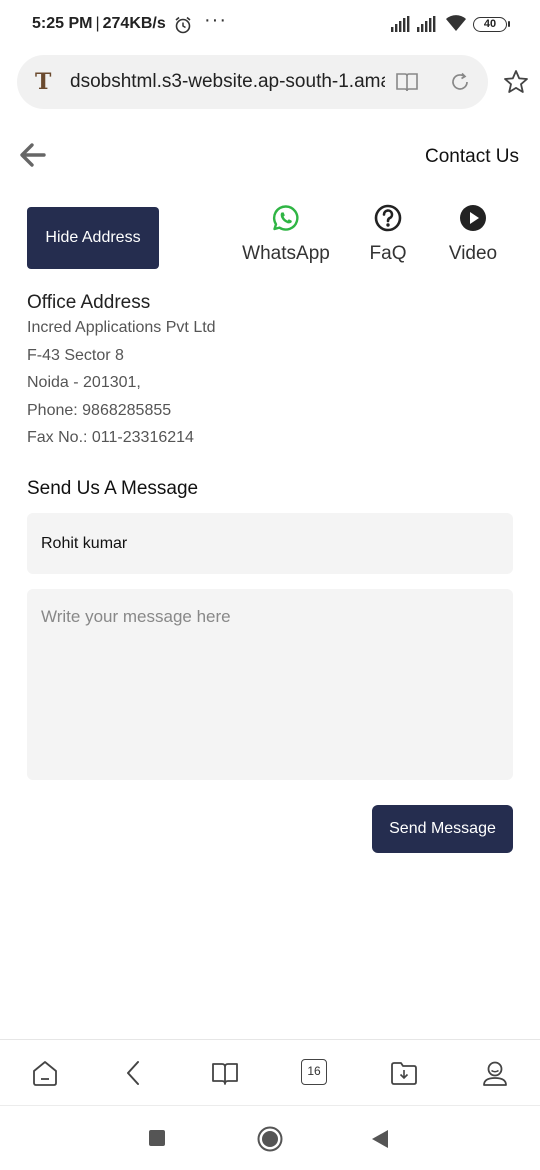 The width and height of the screenshot is (540, 1170). What do you see at coordinates (225, 1073) in the screenshot?
I see `bookmarks-icon` at bounding box center [225, 1073].